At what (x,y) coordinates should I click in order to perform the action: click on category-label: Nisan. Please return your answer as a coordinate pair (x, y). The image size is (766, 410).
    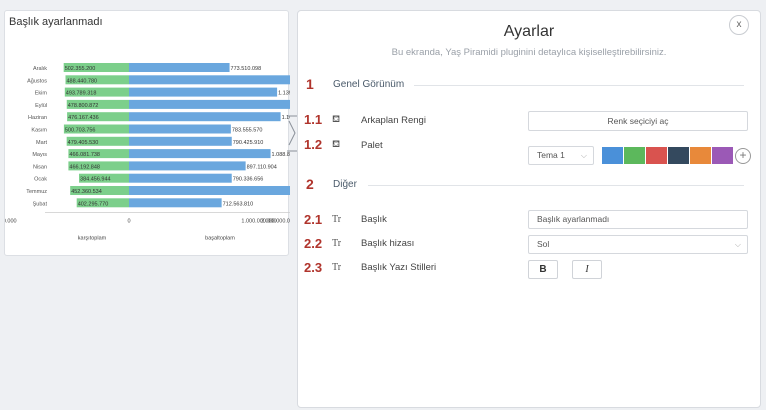
    Looking at the image, I should click on (40, 167).